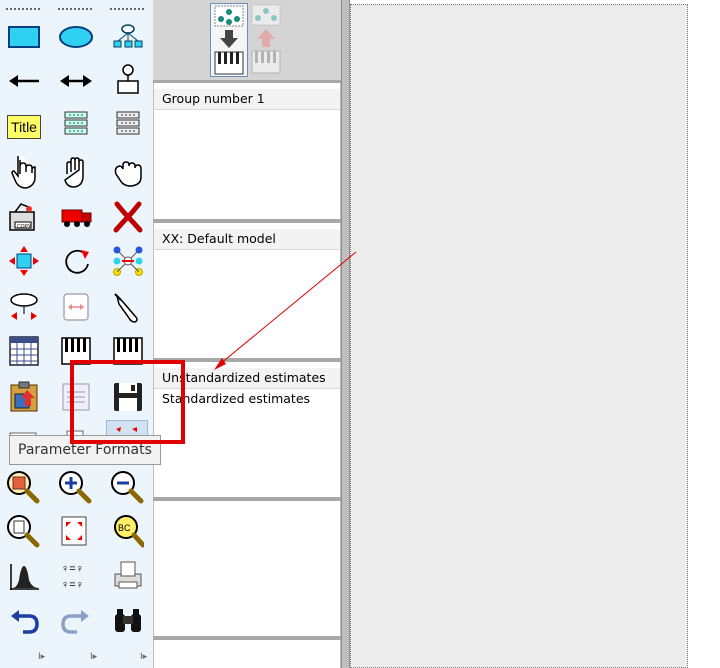 This screenshot has width=720, height=668. I want to click on red-highlight-box, so click(127, 402).